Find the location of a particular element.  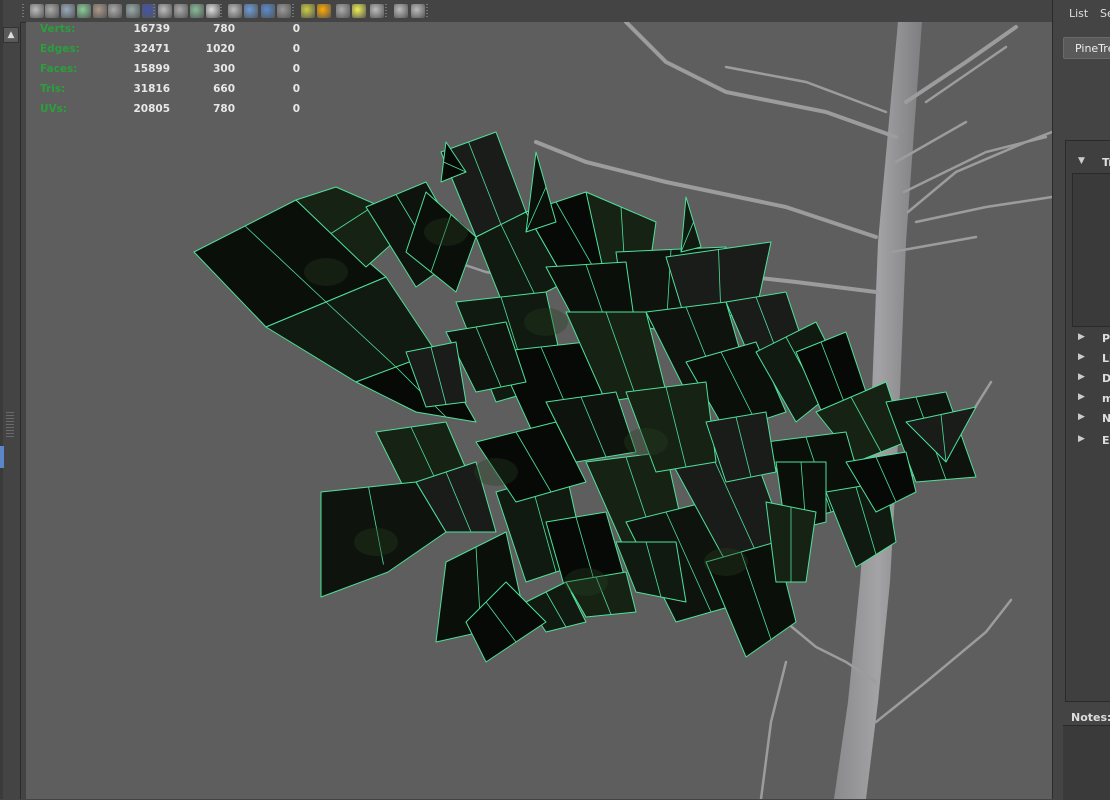

hud-row: Edges: 32471 1020 0 is located at coordinates (170, 53).